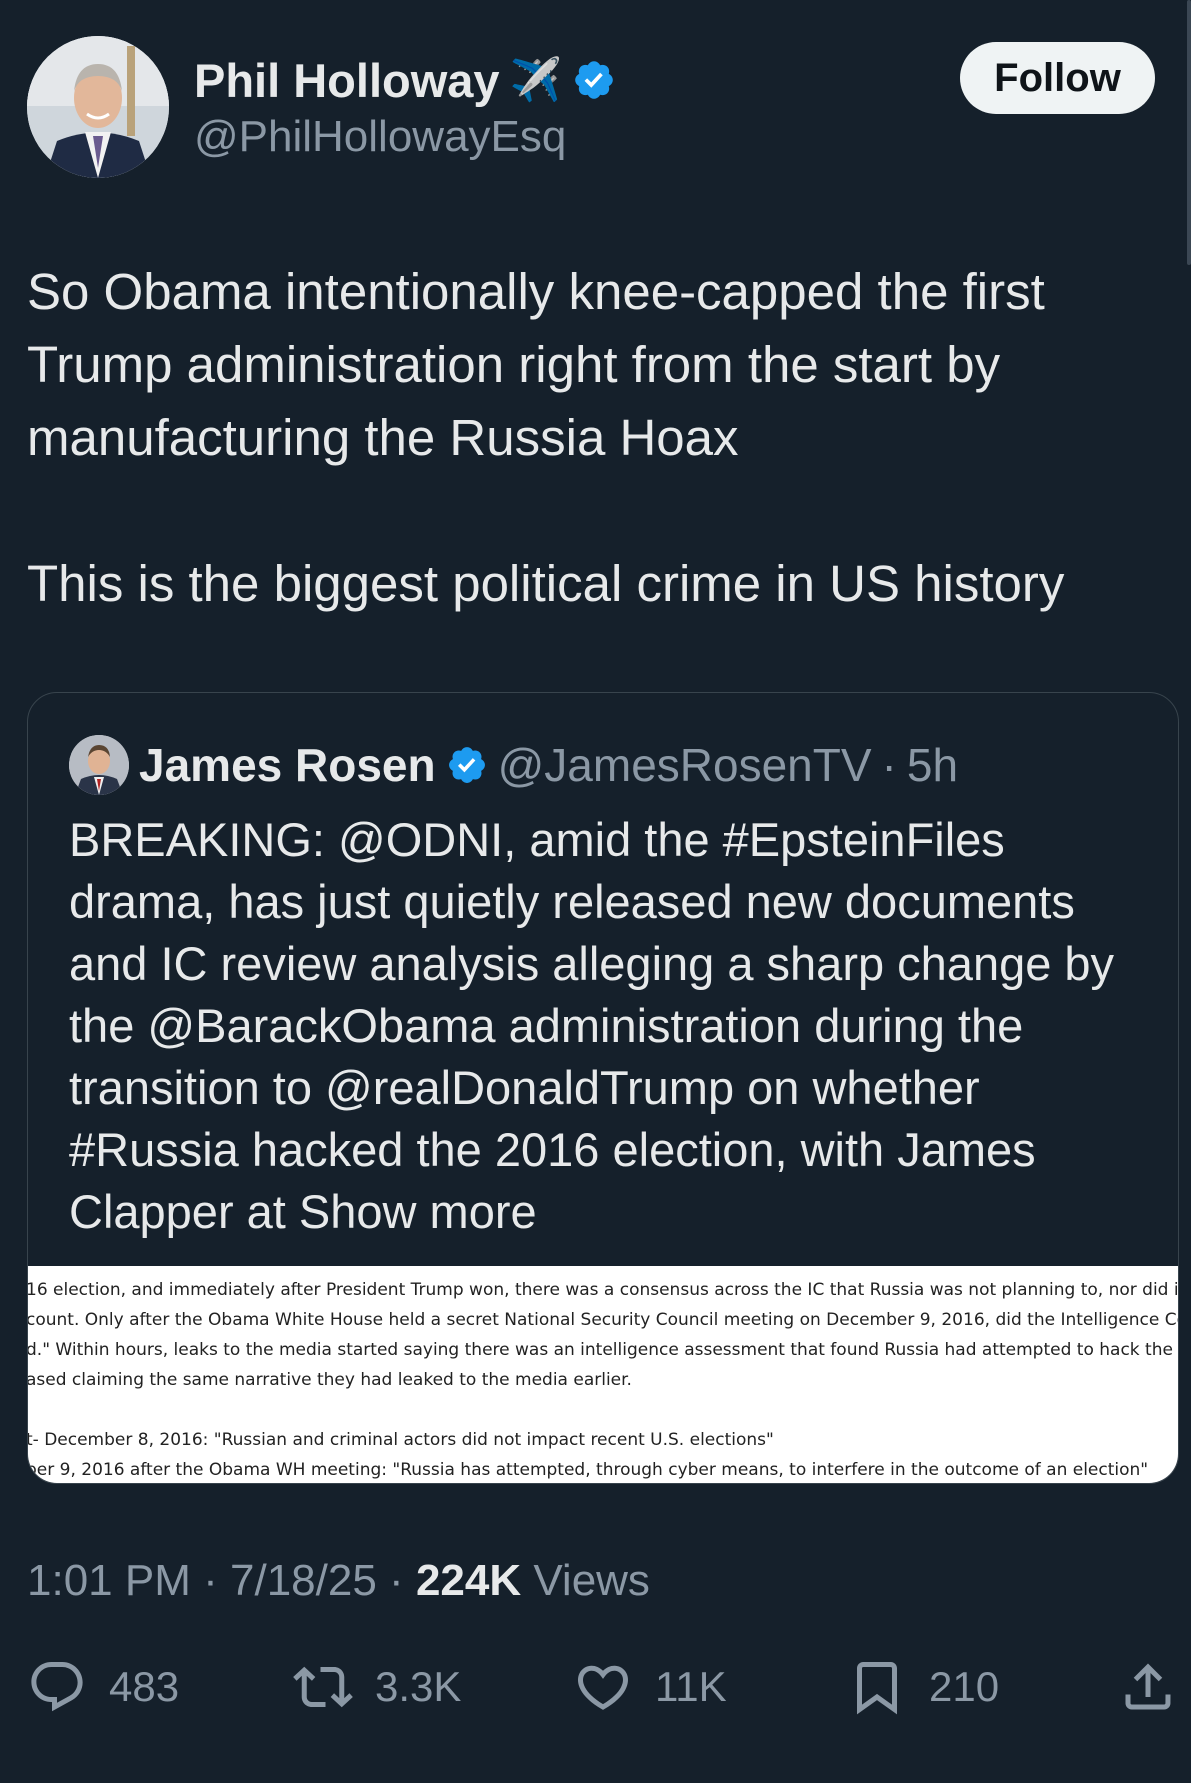 This screenshot has width=1191, height=1783. I want to click on airplane-emoji: ✈️, so click(535, 79).